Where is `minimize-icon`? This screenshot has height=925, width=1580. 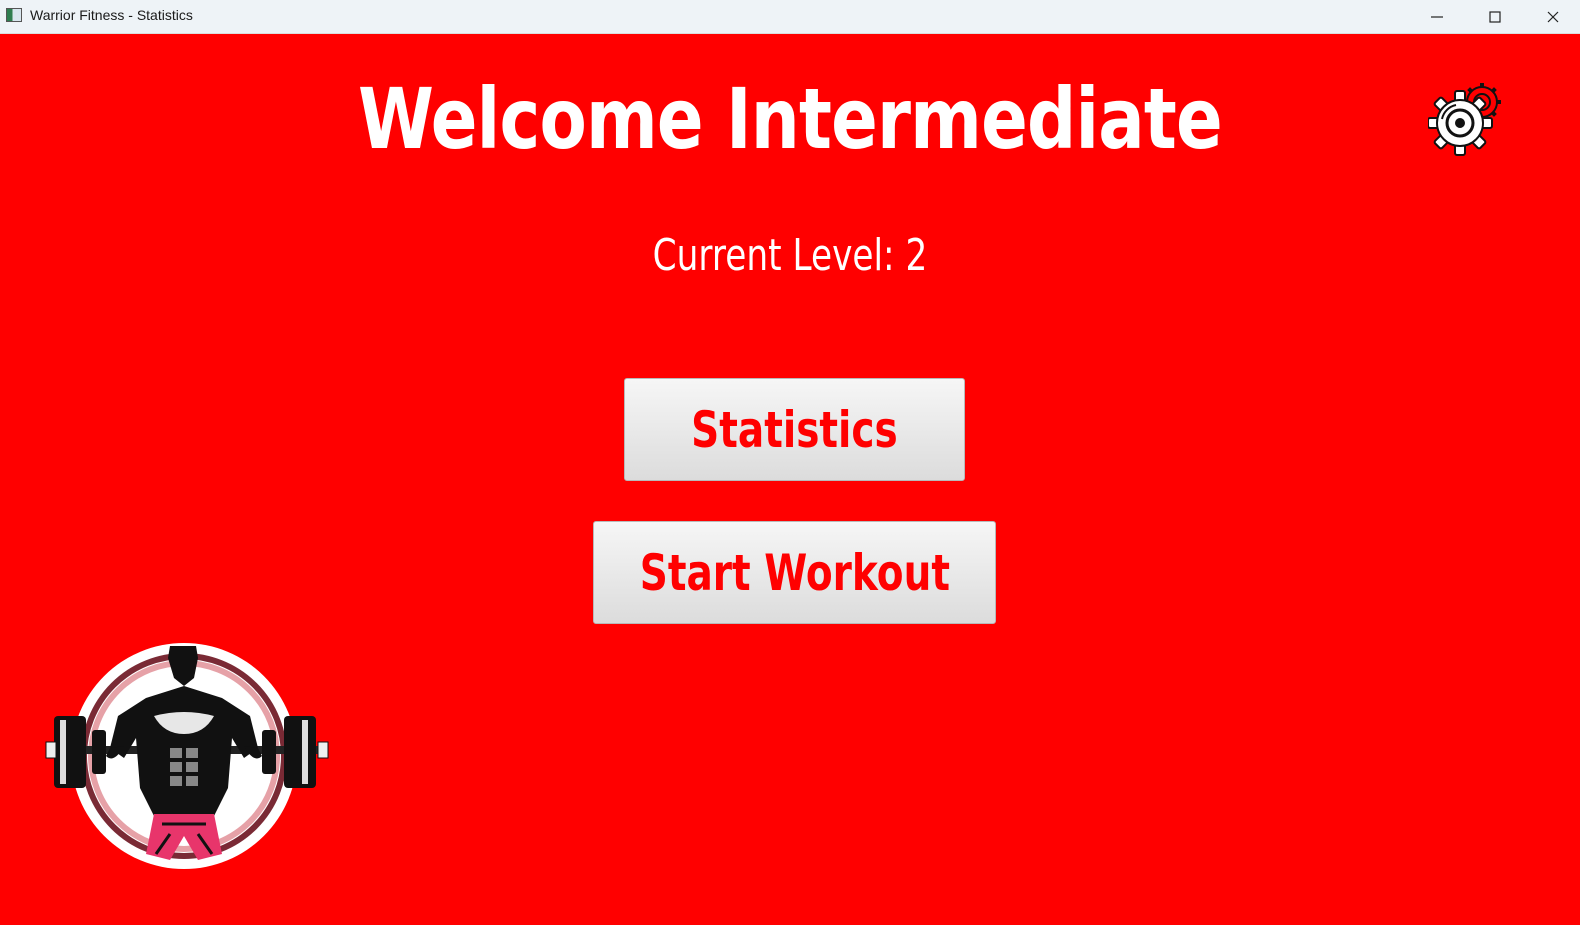 minimize-icon is located at coordinates (1437, 16).